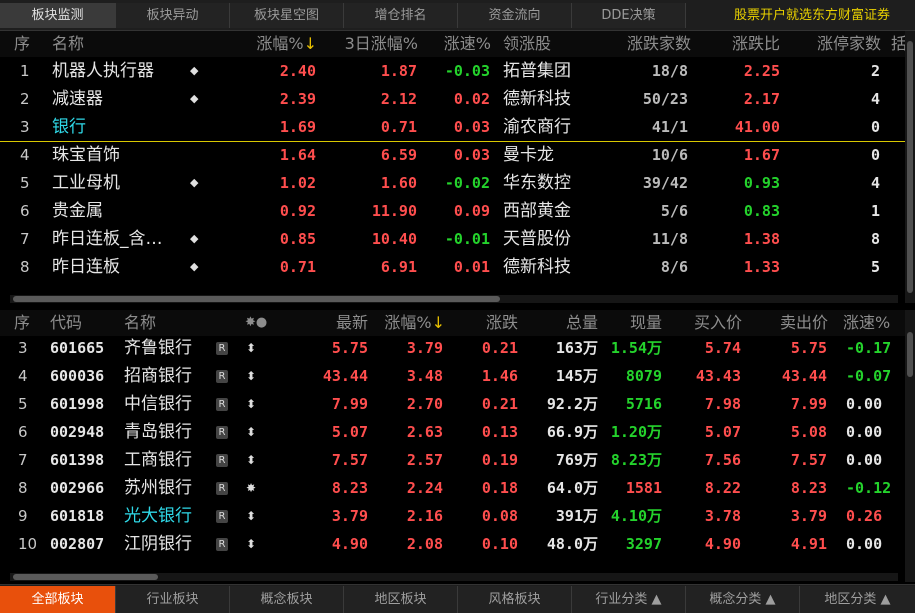 The height and width of the screenshot is (613, 915). Describe the element at coordinates (86, 183) in the screenshot. I see `sector-name: 工业母机` at that location.